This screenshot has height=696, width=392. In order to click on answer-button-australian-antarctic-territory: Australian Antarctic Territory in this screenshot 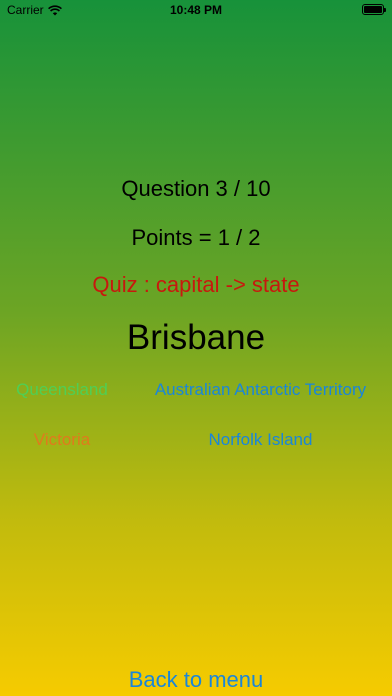, I will do `click(260, 390)`.